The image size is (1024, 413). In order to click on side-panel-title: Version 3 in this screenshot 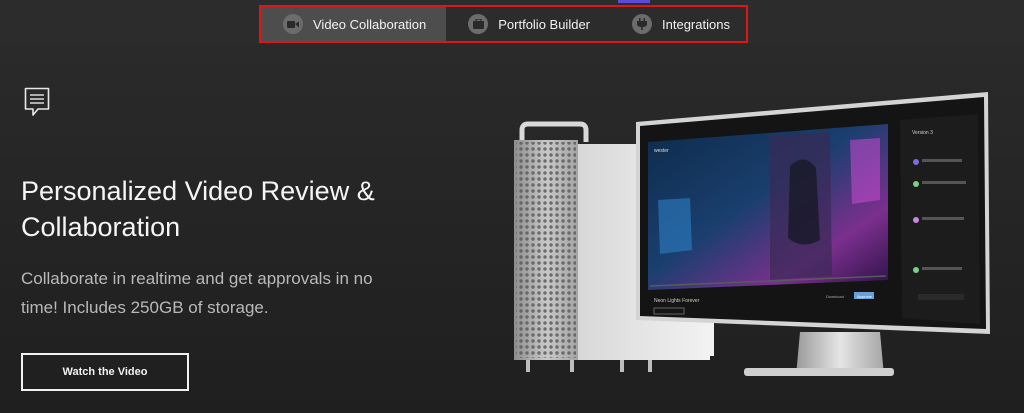, I will do `click(922, 133)`.